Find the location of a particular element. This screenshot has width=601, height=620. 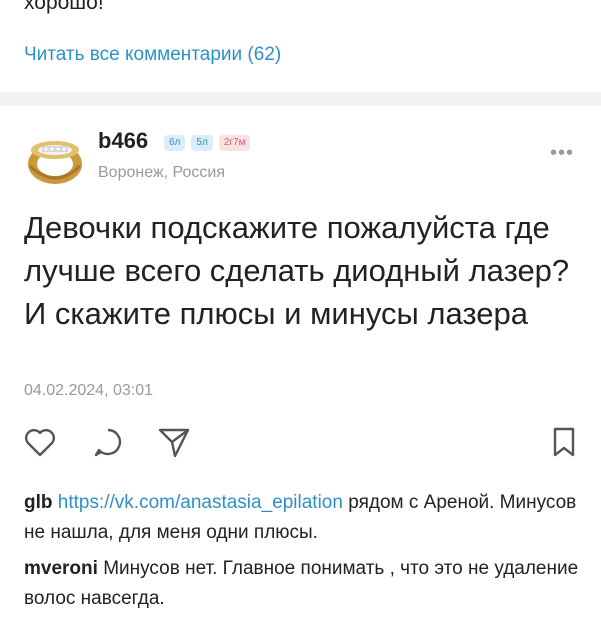

badge-3: 2г7м is located at coordinates (234, 143).